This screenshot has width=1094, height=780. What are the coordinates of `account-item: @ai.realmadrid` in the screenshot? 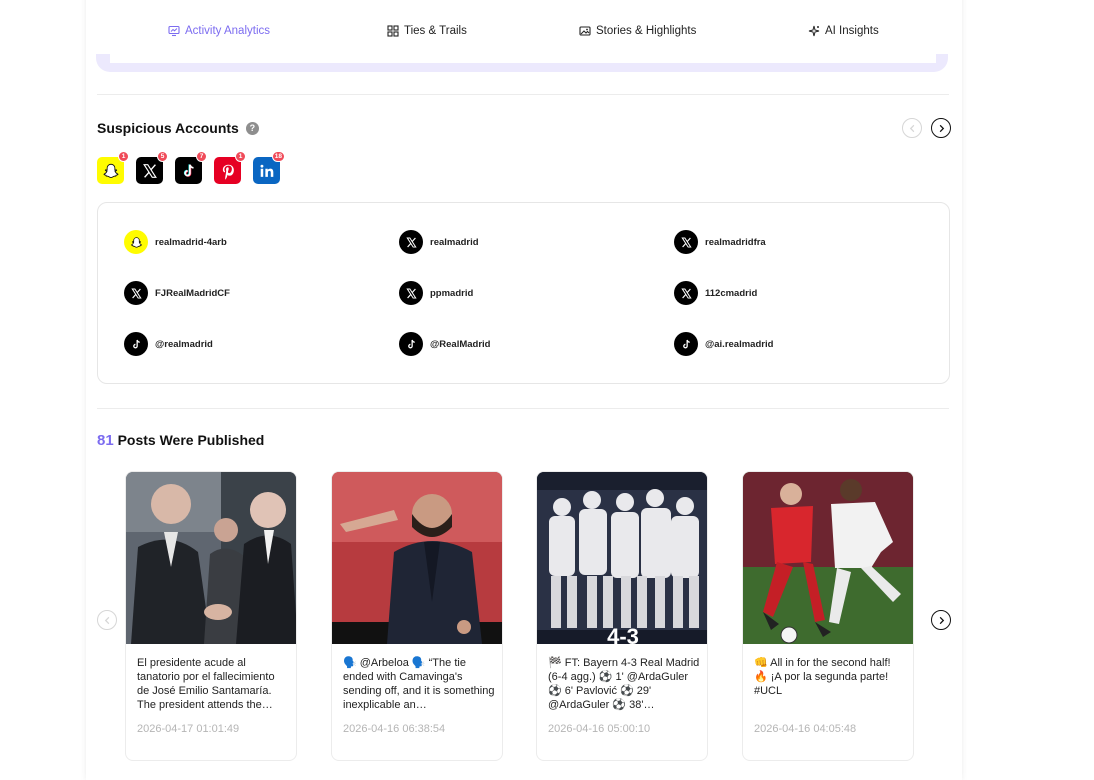 It's located at (723, 344).